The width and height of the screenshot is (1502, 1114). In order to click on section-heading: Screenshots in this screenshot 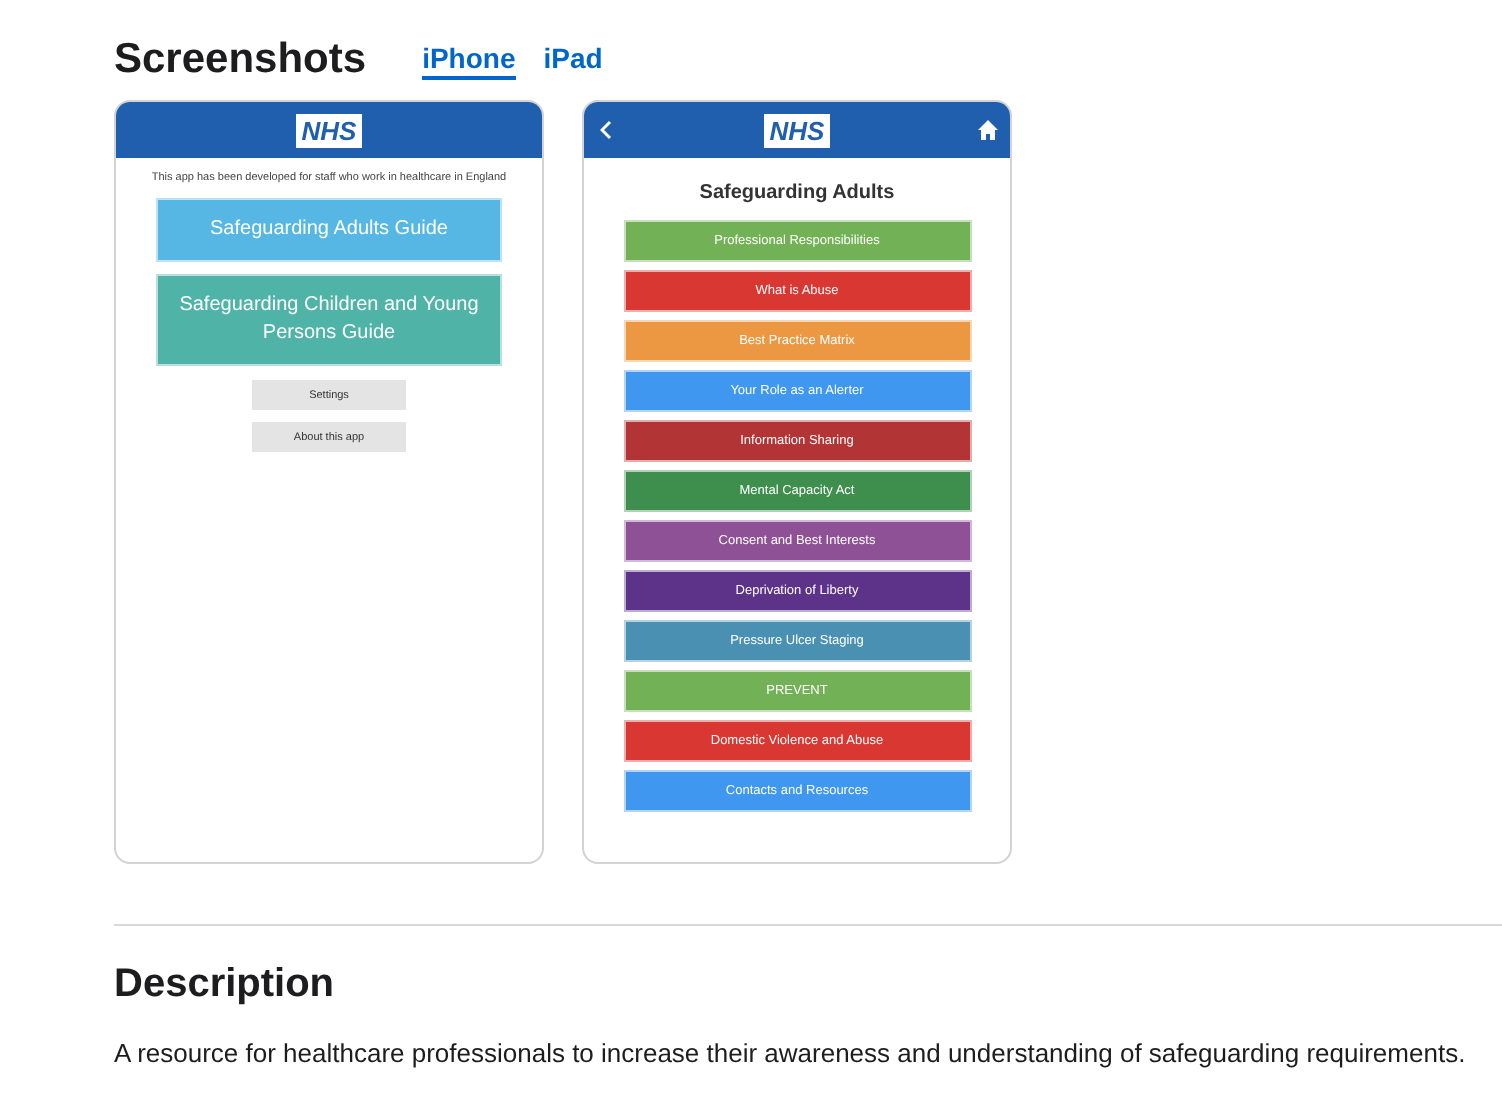, I will do `click(240, 59)`.